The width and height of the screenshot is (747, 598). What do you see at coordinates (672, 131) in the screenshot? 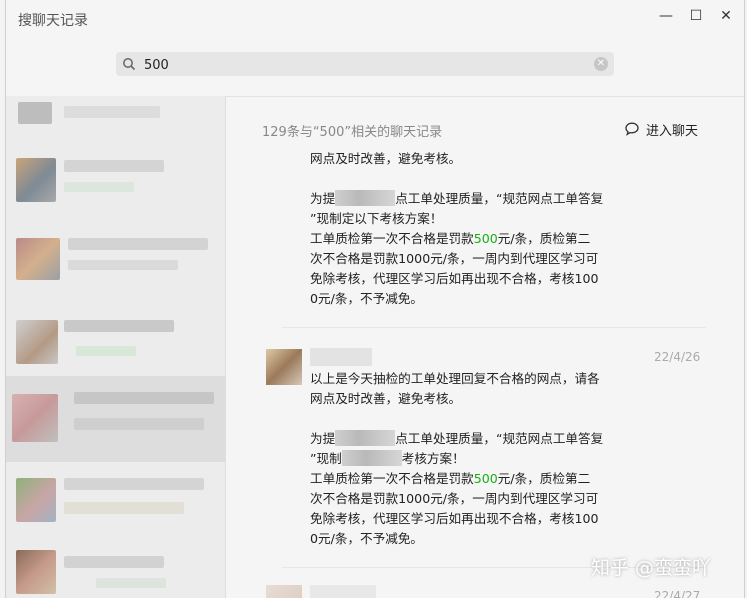
I see `enter-chat-label: 进入聊天` at bounding box center [672, 131].